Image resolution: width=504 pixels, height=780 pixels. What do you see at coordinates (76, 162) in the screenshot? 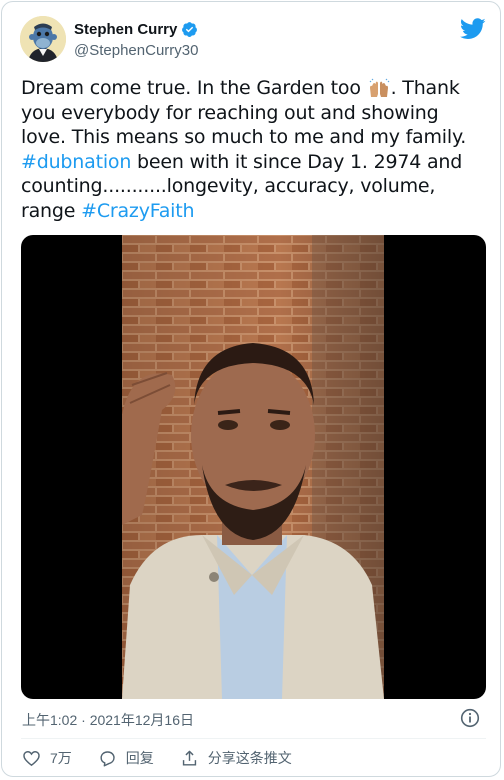
I see `hashtag-link: #dubnation` at bounding box center [76, 162].